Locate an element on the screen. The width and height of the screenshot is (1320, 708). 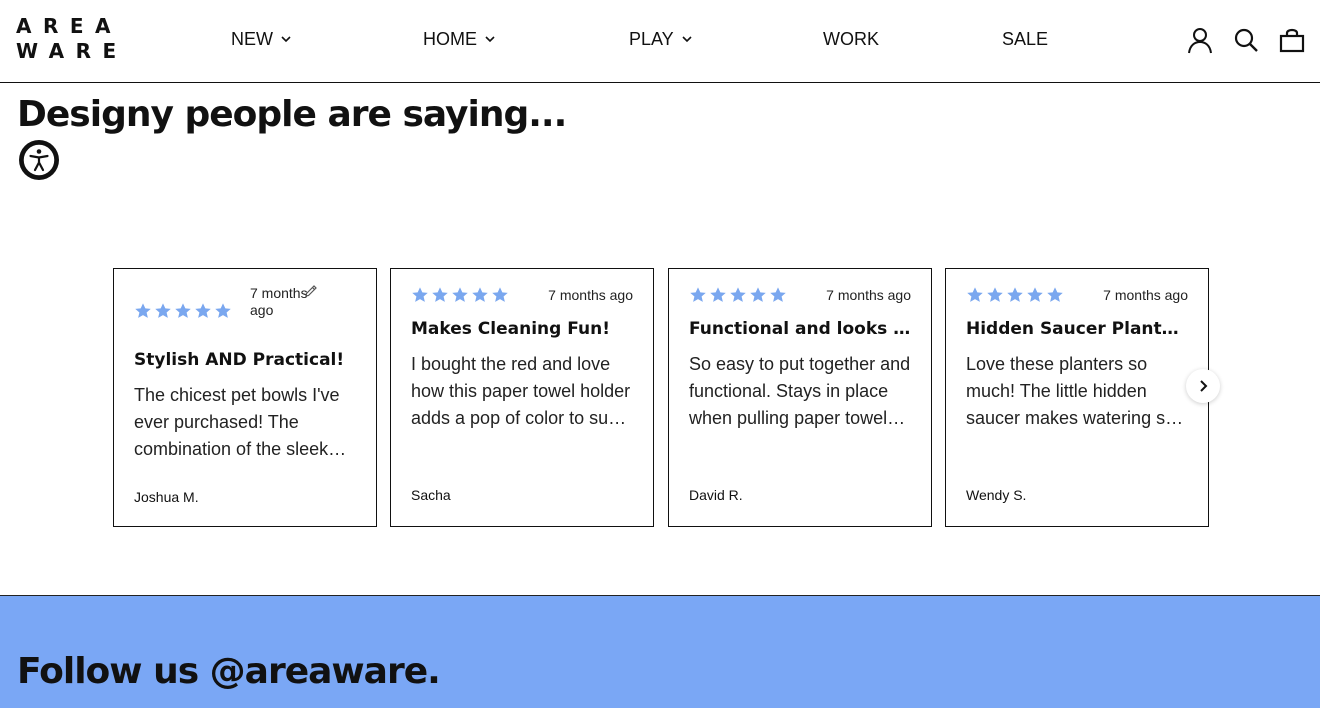
carousel-next-button is located at coordinates (1203, 386).